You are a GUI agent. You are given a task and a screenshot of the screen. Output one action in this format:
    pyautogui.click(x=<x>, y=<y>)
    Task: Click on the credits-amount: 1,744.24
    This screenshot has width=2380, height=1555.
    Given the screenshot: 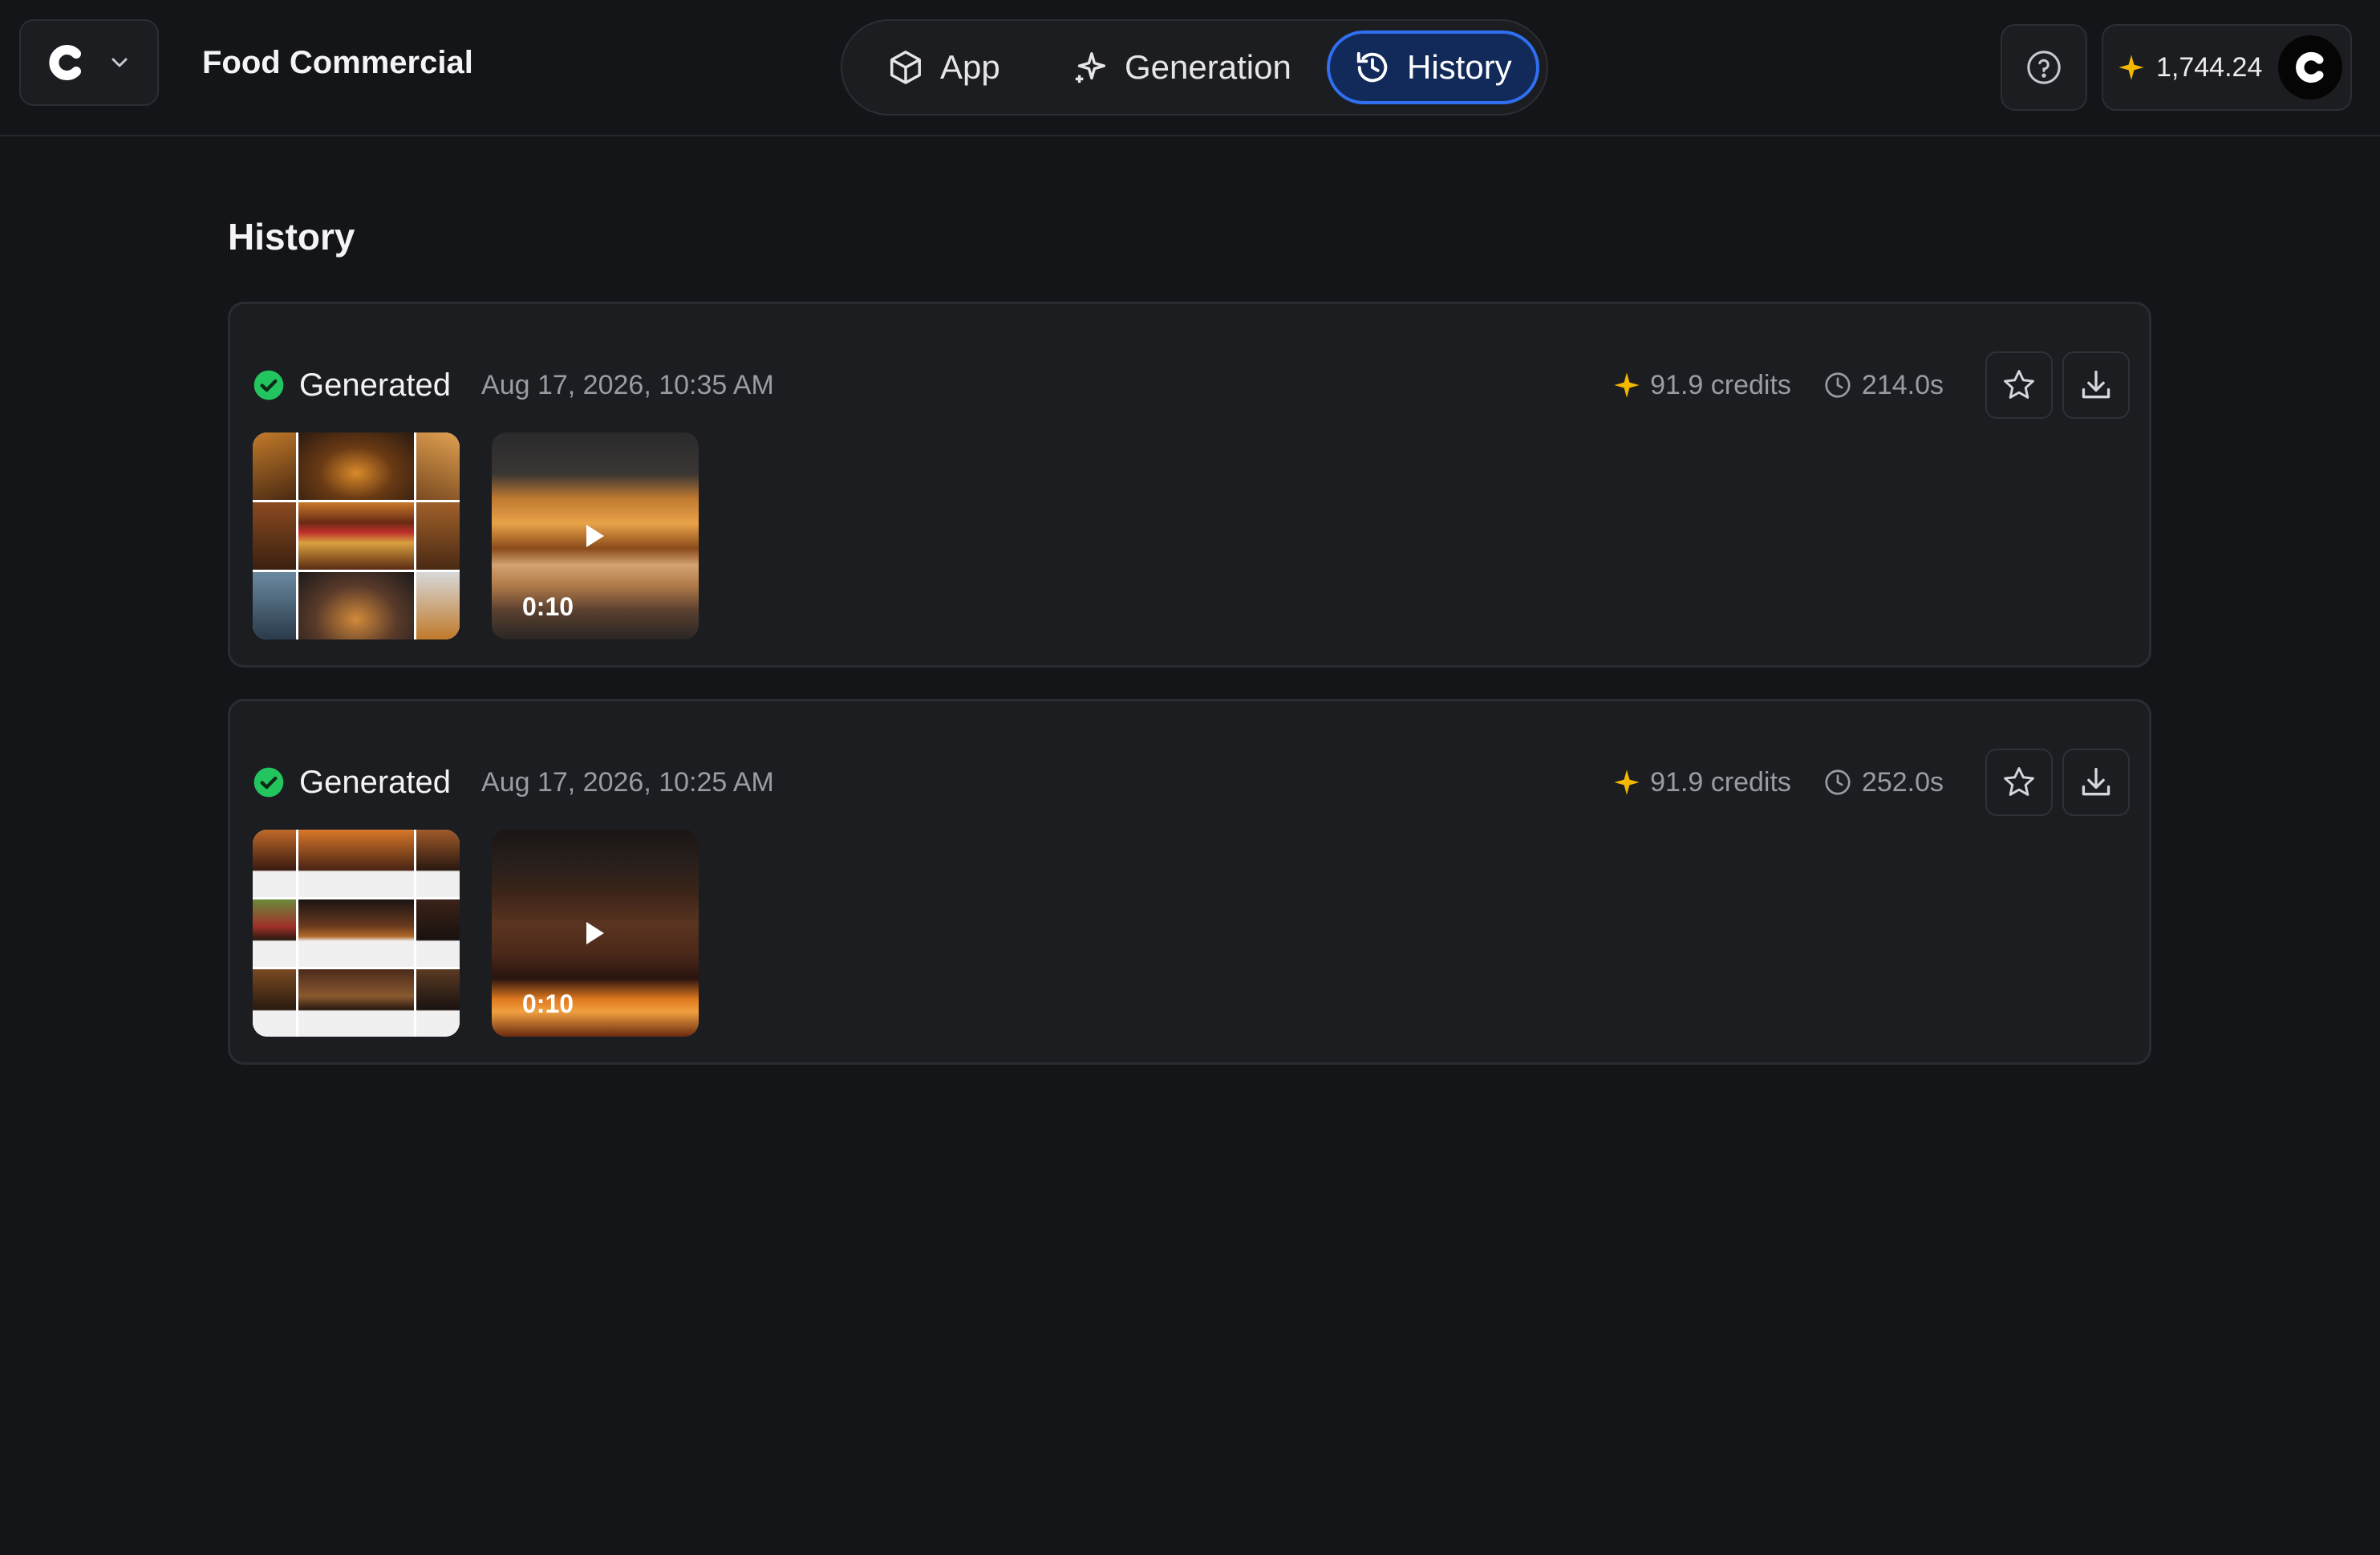 What is the action you would take?
    pyautogui.click(x=2209, y=67)
    